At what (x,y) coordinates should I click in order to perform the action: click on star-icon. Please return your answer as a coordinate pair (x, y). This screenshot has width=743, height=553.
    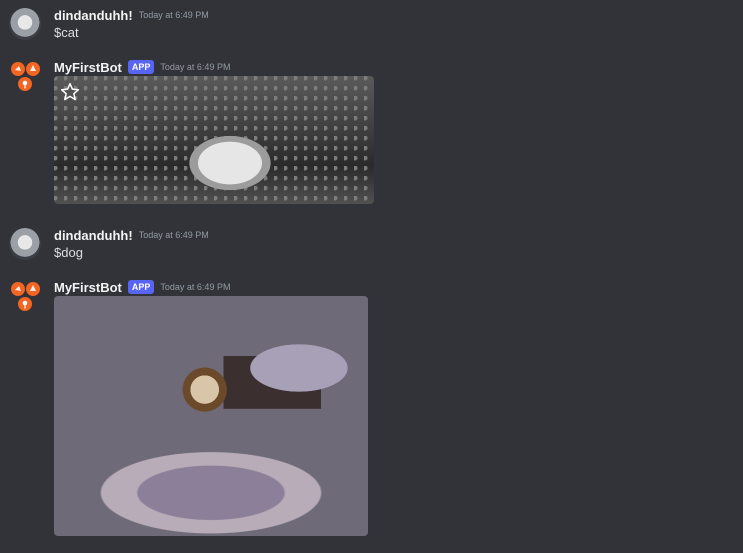
    Looking at the image, I should click on (70, 92).